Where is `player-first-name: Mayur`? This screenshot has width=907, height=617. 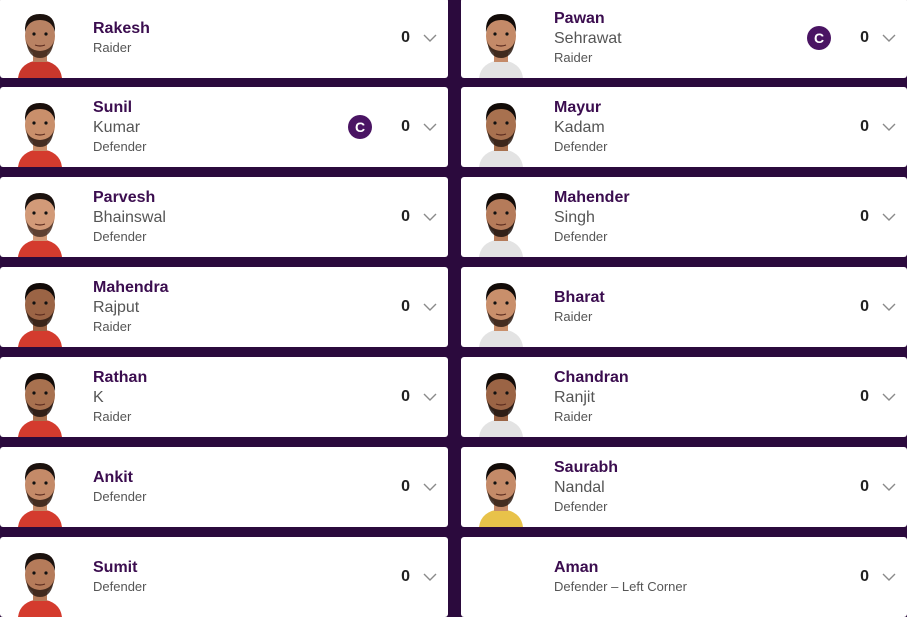
player-first-name: Mayur is located at coordinates (578, 107).